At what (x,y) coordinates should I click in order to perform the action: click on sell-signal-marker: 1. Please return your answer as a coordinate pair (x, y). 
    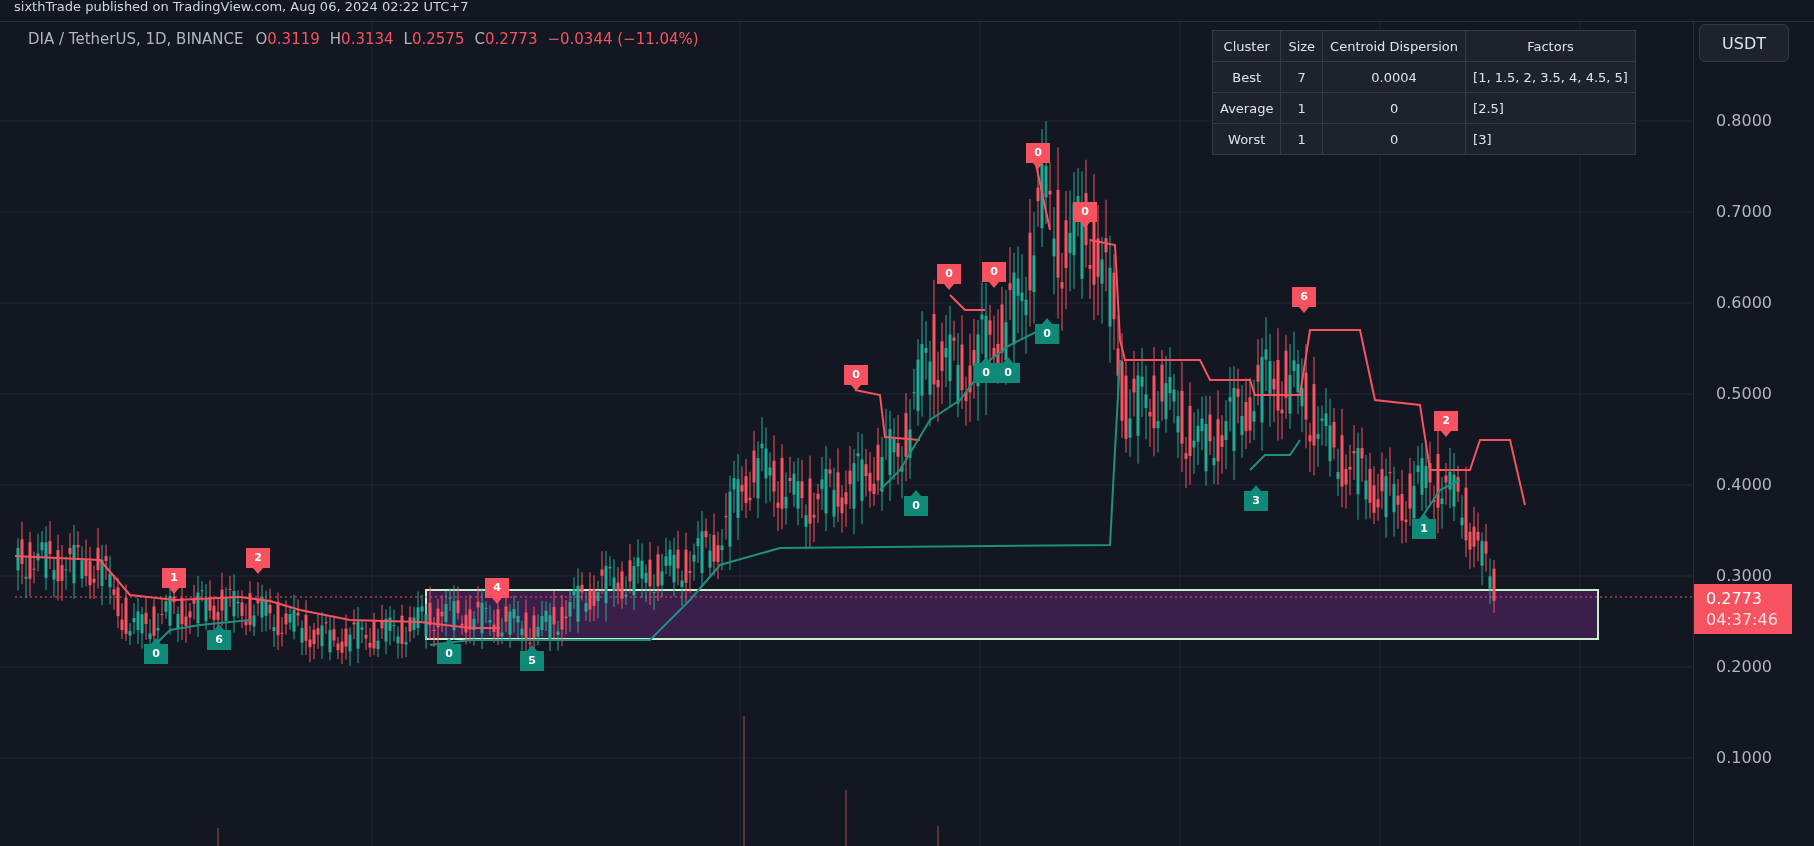
    Looking at the image, I should click on (174, 581).